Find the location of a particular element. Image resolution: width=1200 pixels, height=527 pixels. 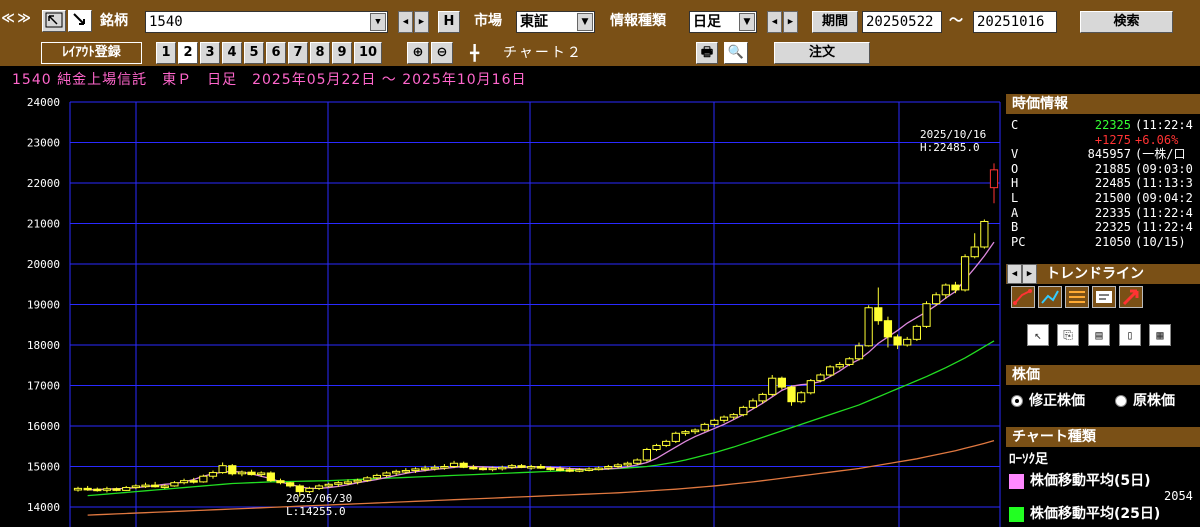

period-button: 期間 is located at coordinates (835, 22).